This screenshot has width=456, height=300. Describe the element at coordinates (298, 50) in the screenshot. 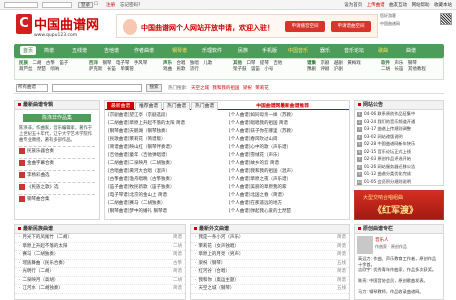

I see `nav-chinese-music: 中国音乐` at that location.